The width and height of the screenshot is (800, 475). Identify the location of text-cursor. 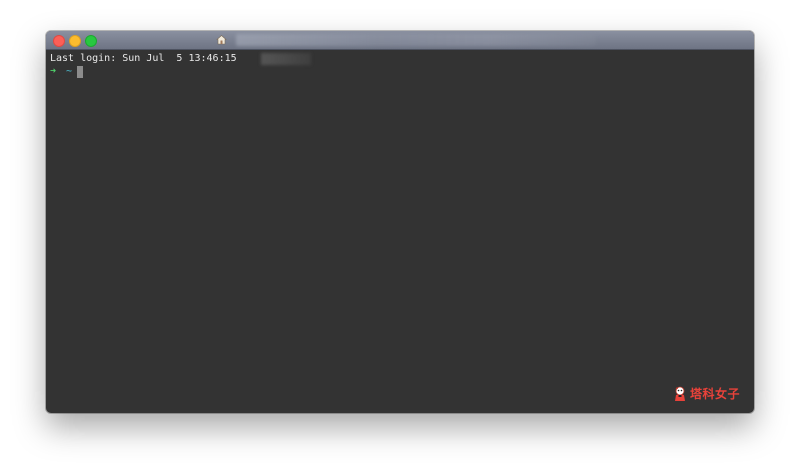
(80, 71).